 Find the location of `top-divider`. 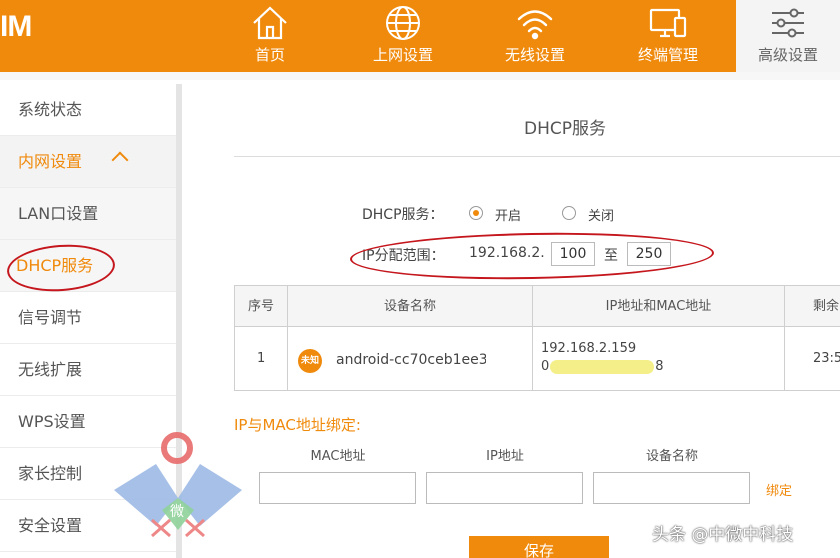

top-divider is located at coordinates (420, 76).